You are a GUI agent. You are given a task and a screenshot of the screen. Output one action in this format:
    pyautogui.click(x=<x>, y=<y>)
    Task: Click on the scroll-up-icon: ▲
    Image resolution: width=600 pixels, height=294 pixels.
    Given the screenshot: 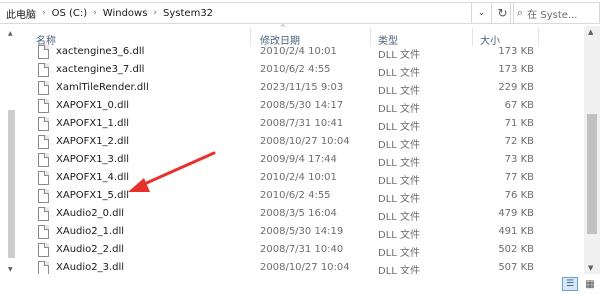 What is the action you would take?
    pyautogui.click(x=590, y=32)
    